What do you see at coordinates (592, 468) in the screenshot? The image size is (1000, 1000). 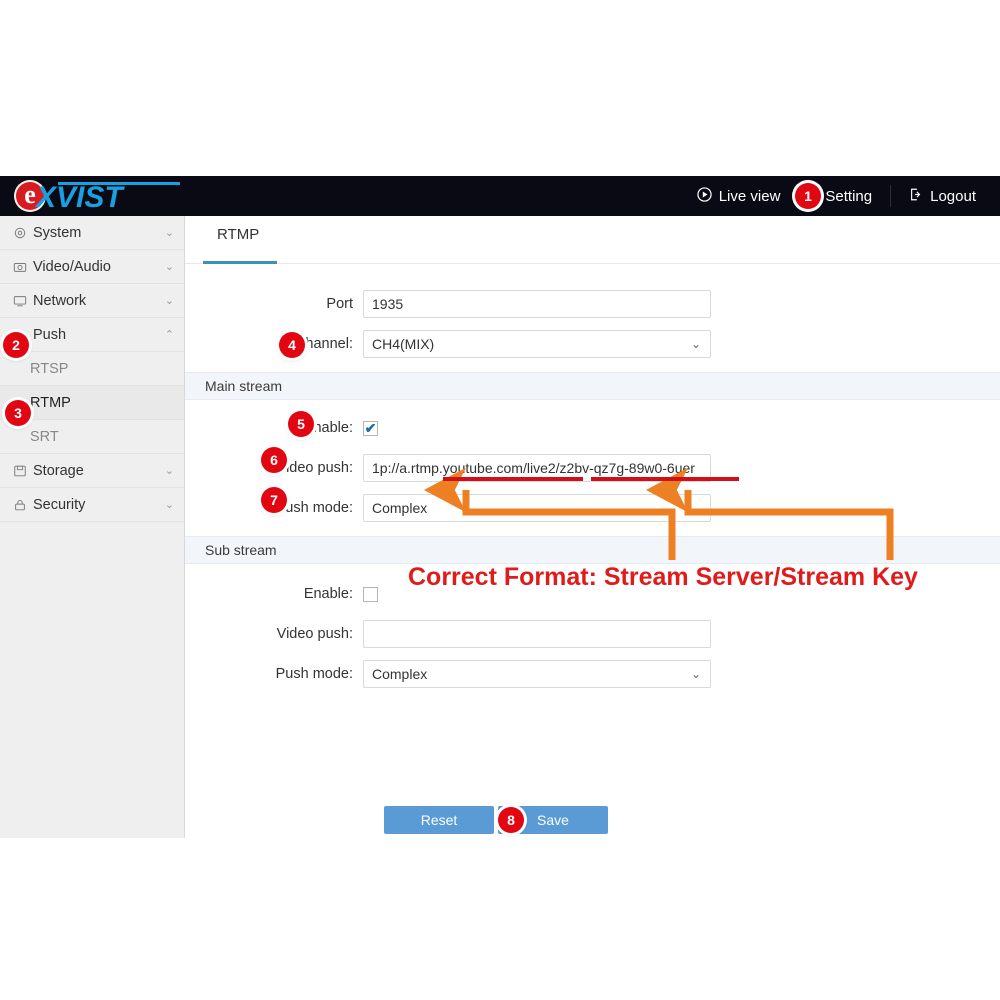 I see `row-main-video-push: Video push:` at bounding box center [592, 468].